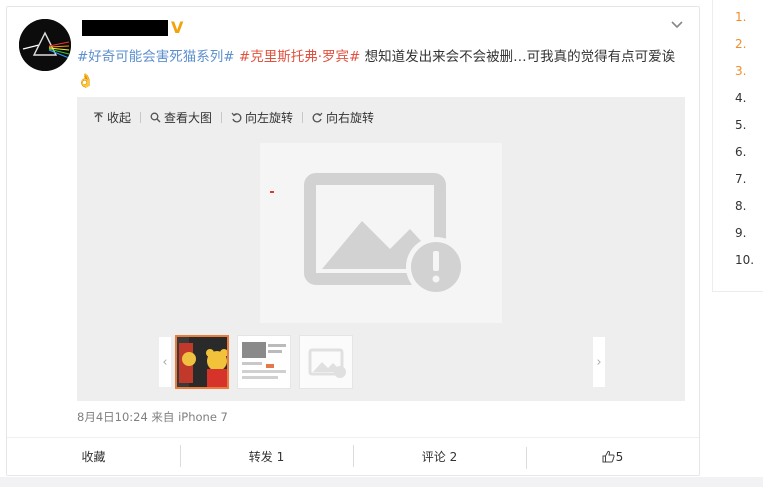 The image size is (763, 487). Describe the element at coordinates (125, 28) in the screenshot. I see `username-redacted` at that location.